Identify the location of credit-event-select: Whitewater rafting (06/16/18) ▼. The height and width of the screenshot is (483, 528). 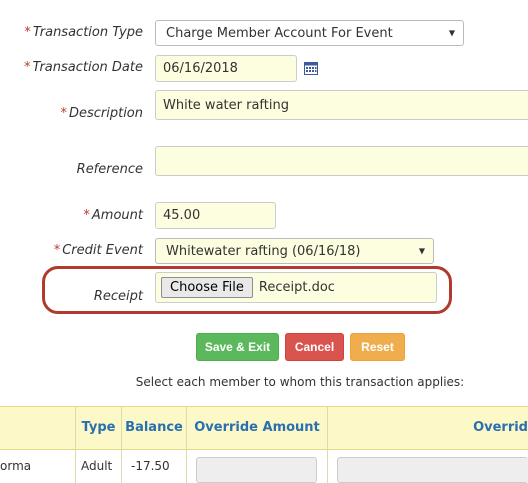
(294, 251).